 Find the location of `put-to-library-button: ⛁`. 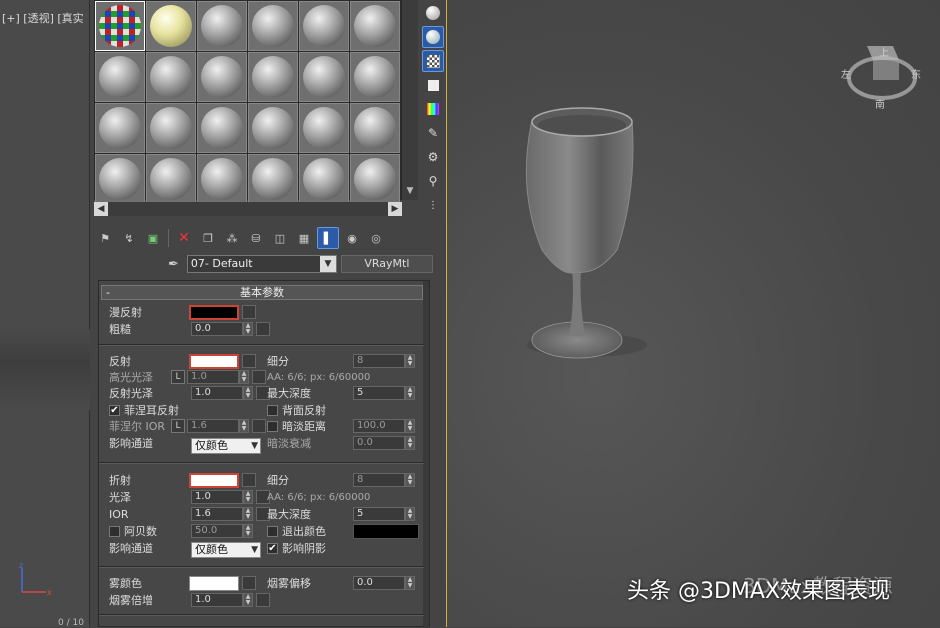

put-to-library-button: ⛁ is located at coordinates (256, 238).